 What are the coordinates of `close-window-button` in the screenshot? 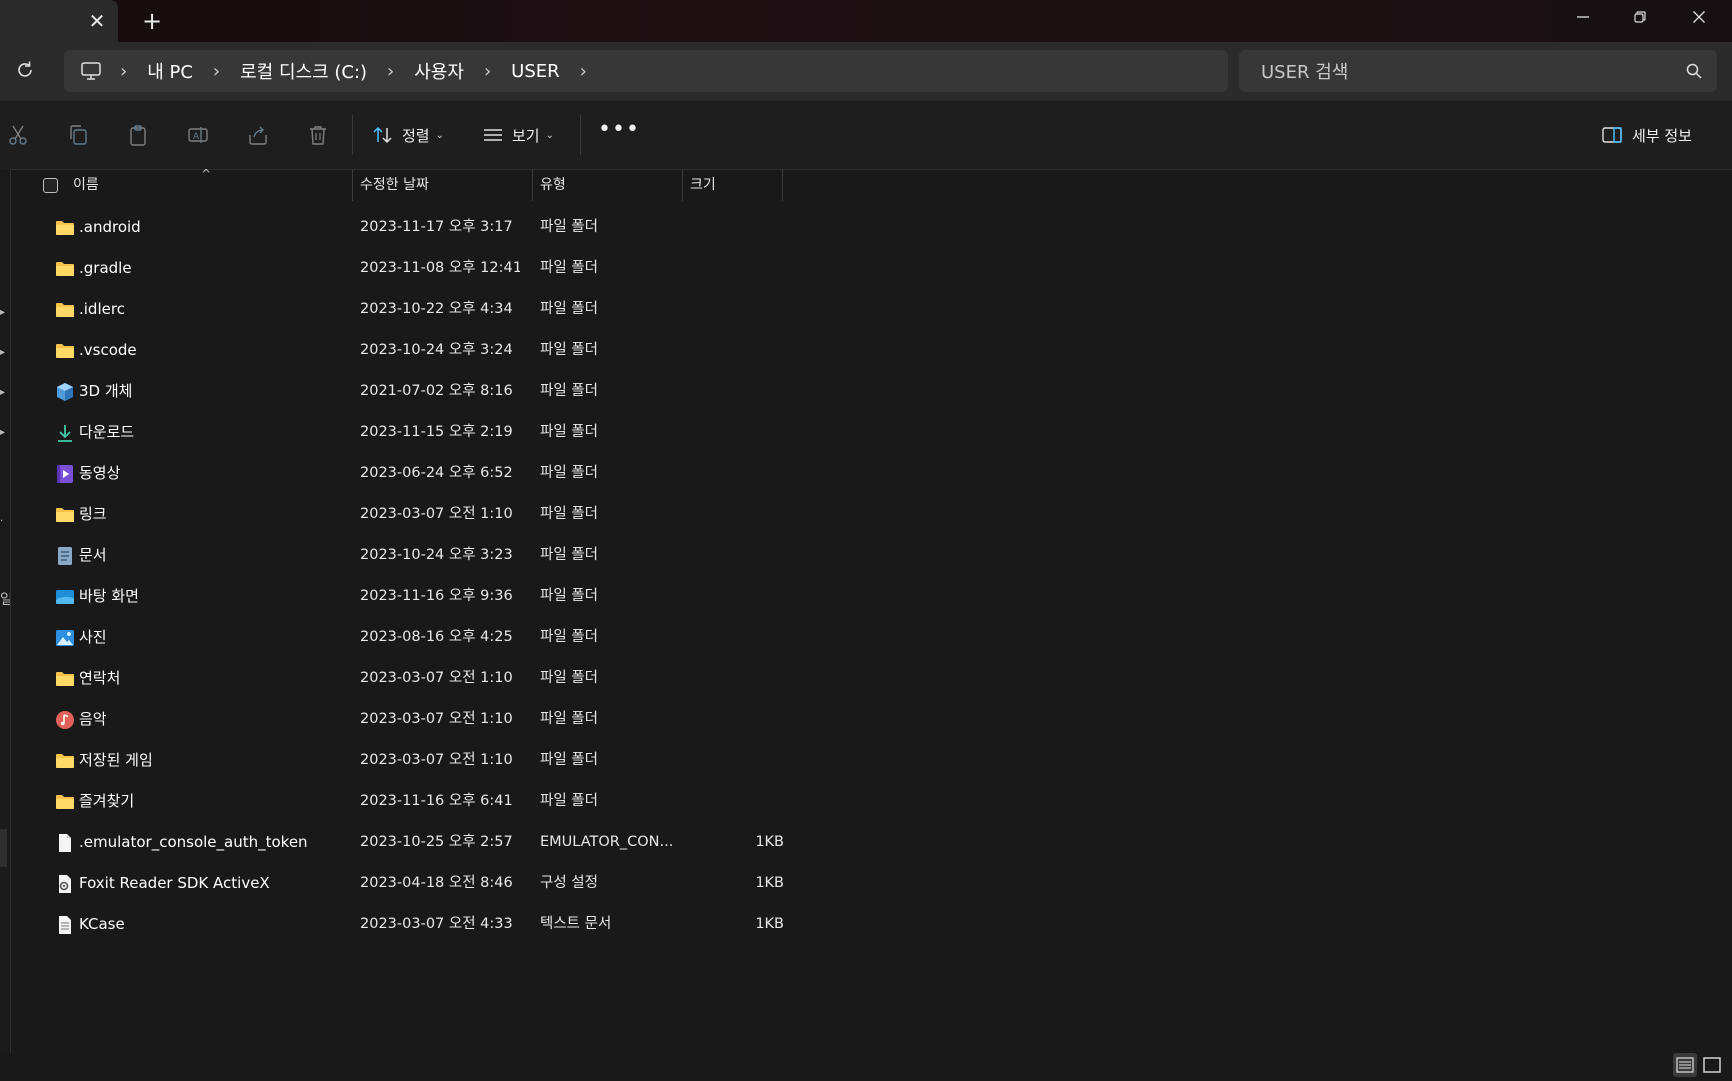 It's located at (1699, 19).